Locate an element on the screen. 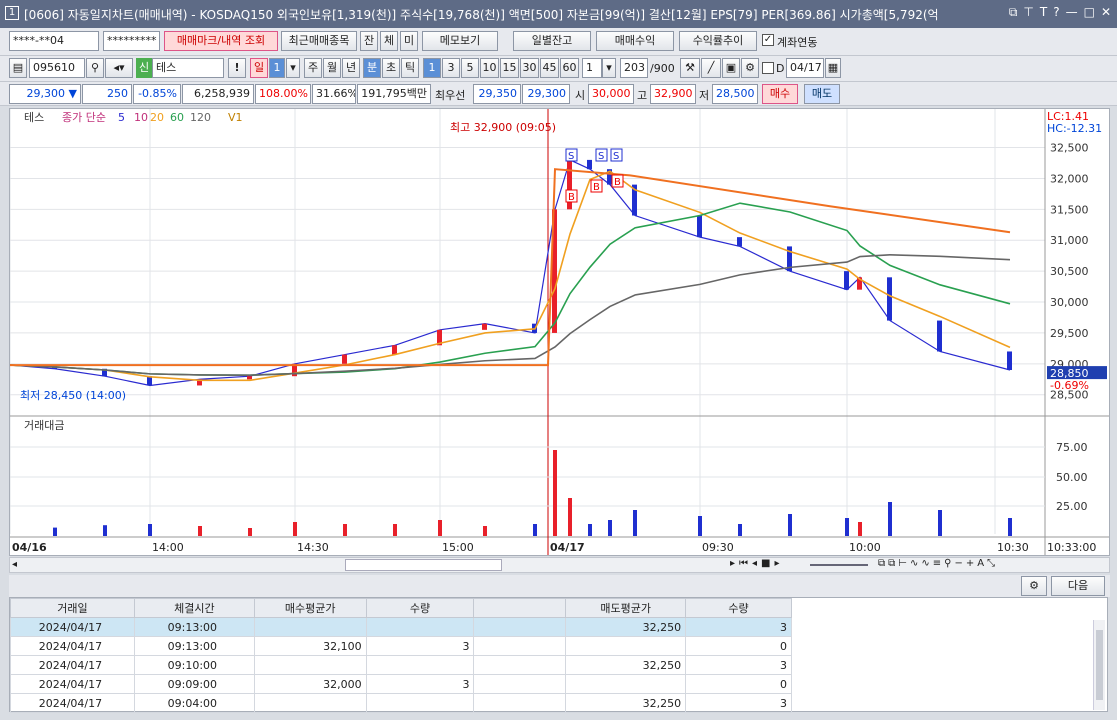 This screenshot has height=720, width=1117. scroll-thumb is located at coordinates (423, 565).